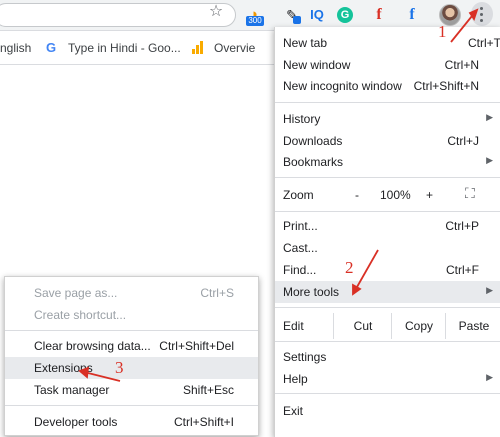  I want to click on three-dots-icon, so click(482, 14).